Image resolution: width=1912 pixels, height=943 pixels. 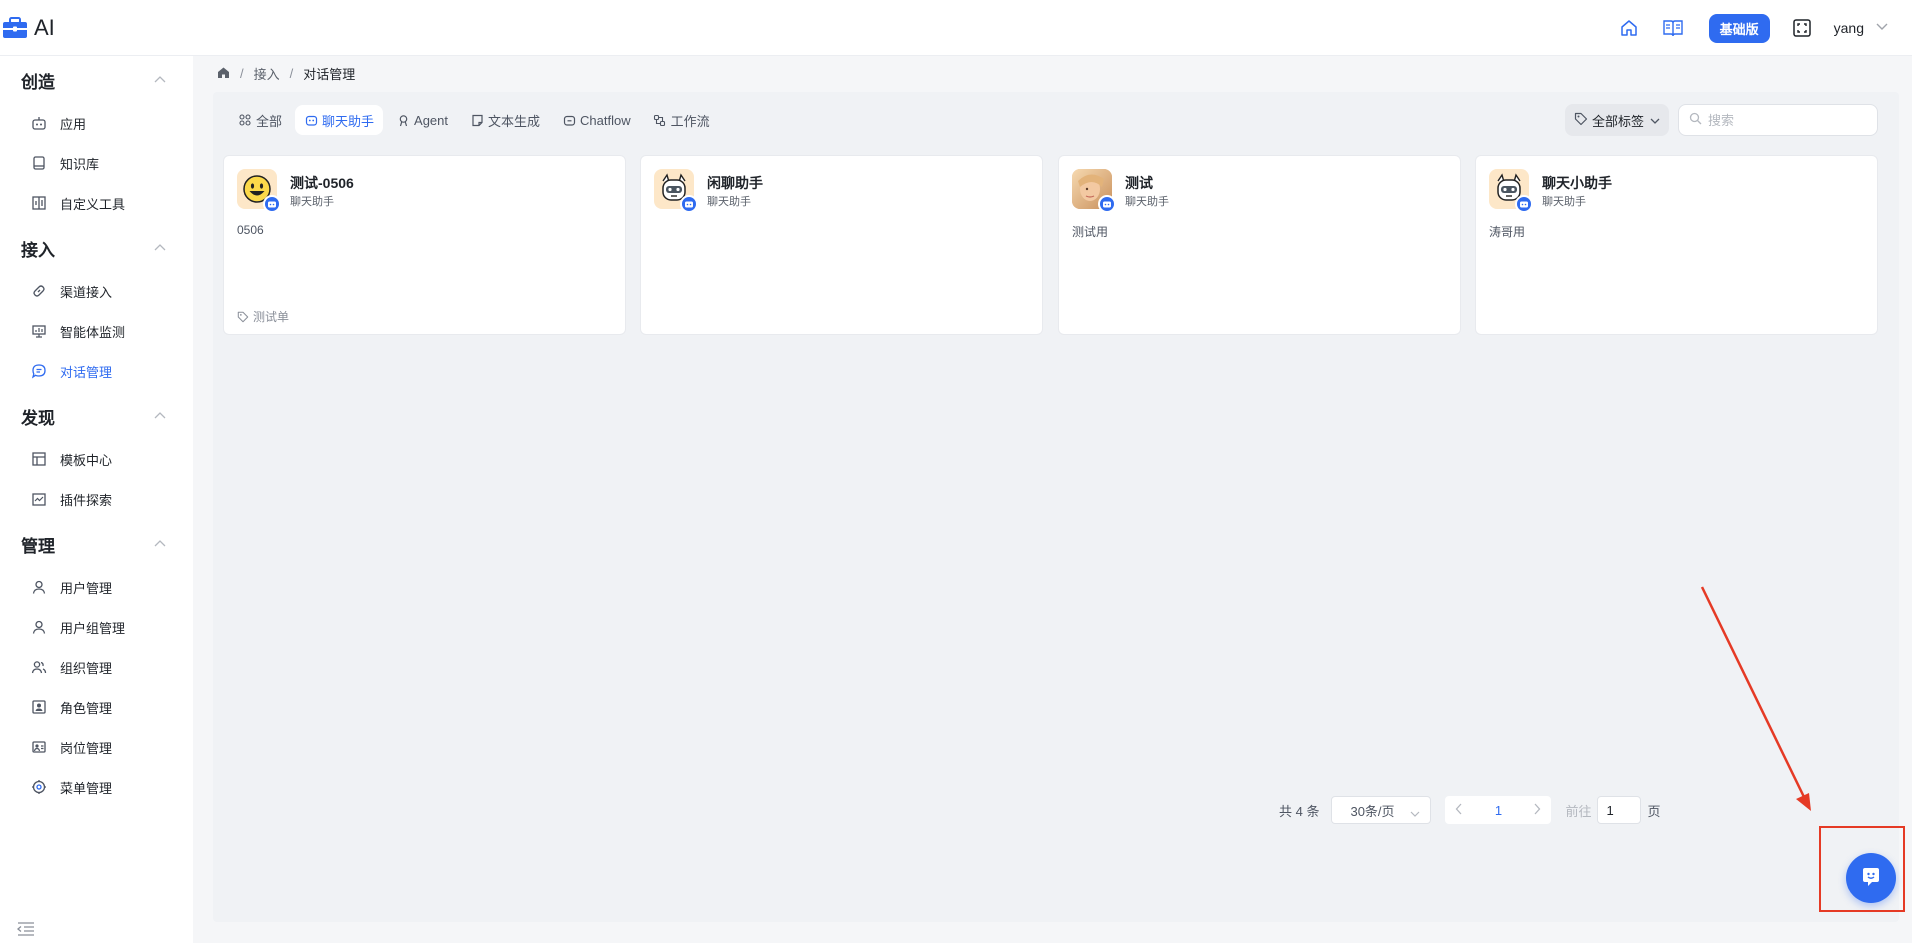 I want to click on sidebar-item-organizations: 组织管理, so click(x=71, y=667).